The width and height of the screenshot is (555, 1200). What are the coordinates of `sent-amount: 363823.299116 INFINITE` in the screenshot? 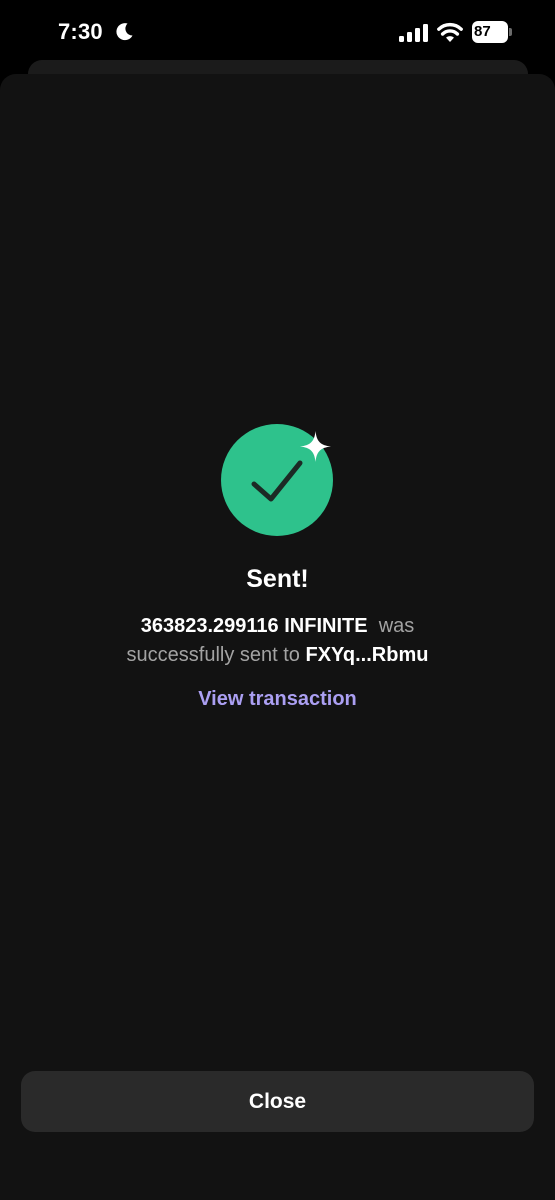 It's located at (254, 626).